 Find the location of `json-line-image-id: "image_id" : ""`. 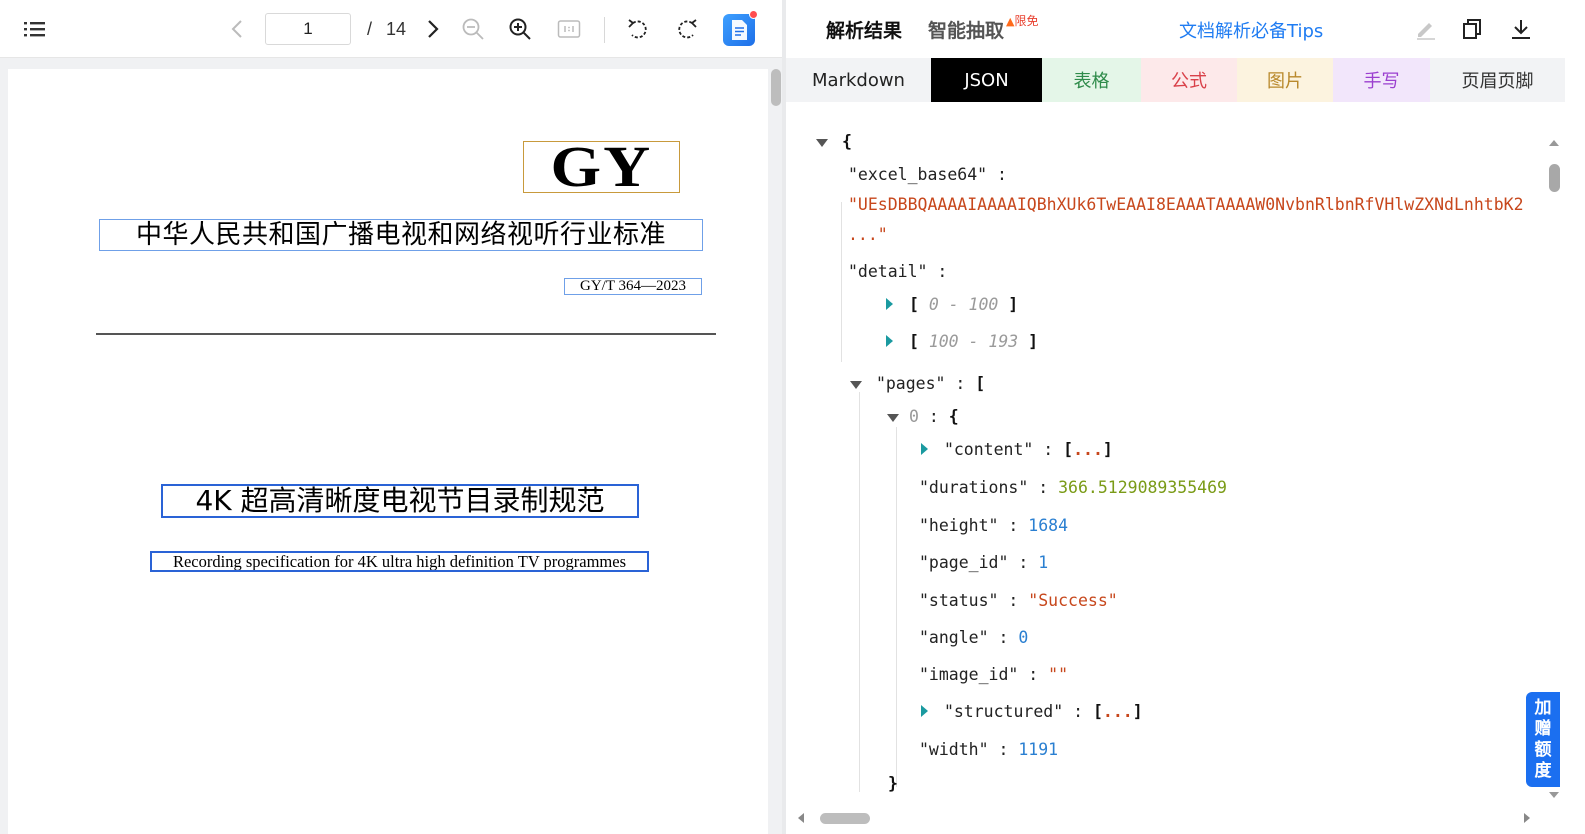

json-line-image-id: "image_id" : "" is located at coordinates (994, 674).